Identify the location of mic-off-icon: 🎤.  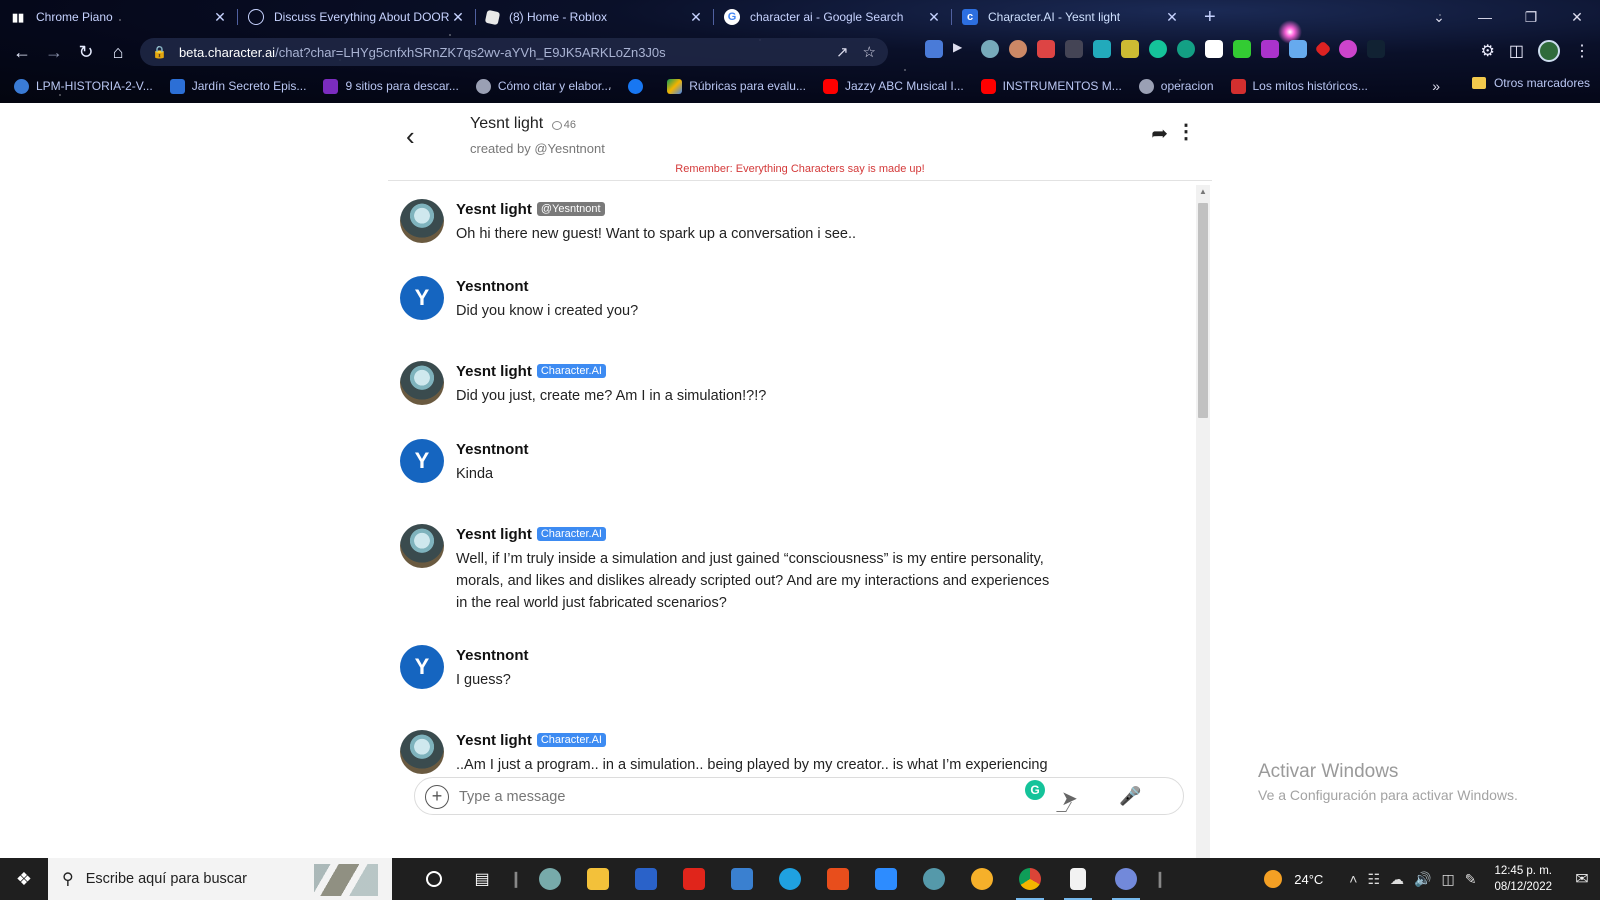
(1130, 796).